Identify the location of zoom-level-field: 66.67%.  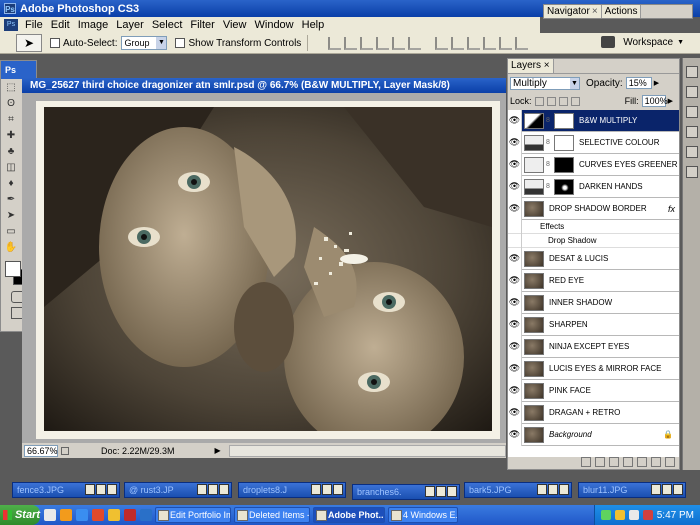
(41, 450).